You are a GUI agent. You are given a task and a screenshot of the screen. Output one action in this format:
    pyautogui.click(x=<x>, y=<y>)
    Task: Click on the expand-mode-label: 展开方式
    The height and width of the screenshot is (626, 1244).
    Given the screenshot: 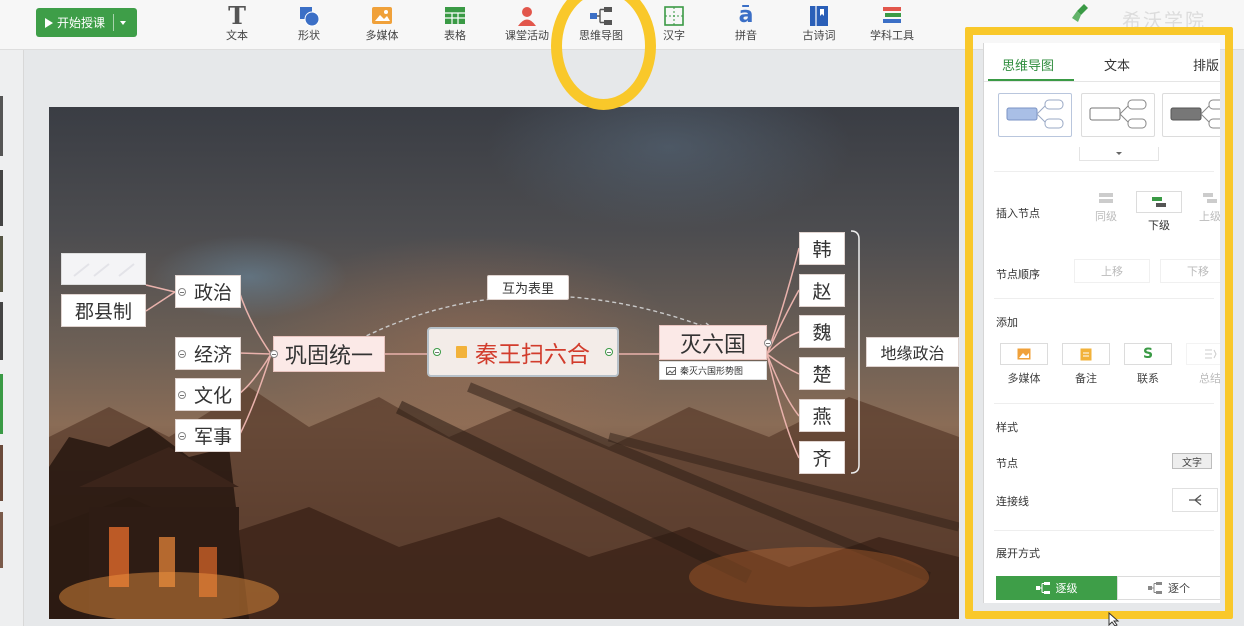 What is the action you would take?
    pyautogui.click(x=1018, y=553)
    